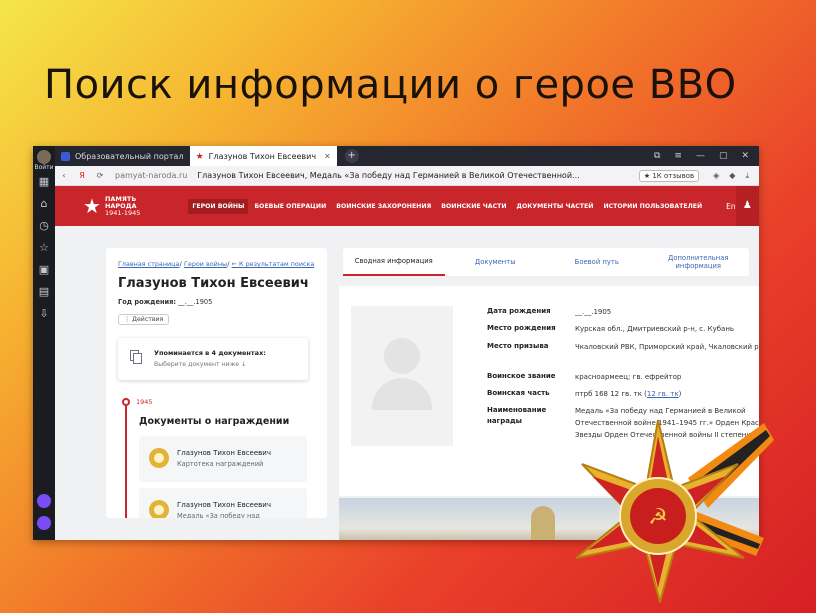 This screenshot has height=613, width=816. What do you see at coordinates (521, 328) in the screenshot?
I see `detail-key: Место рождения` at bounding box center [521, 328].